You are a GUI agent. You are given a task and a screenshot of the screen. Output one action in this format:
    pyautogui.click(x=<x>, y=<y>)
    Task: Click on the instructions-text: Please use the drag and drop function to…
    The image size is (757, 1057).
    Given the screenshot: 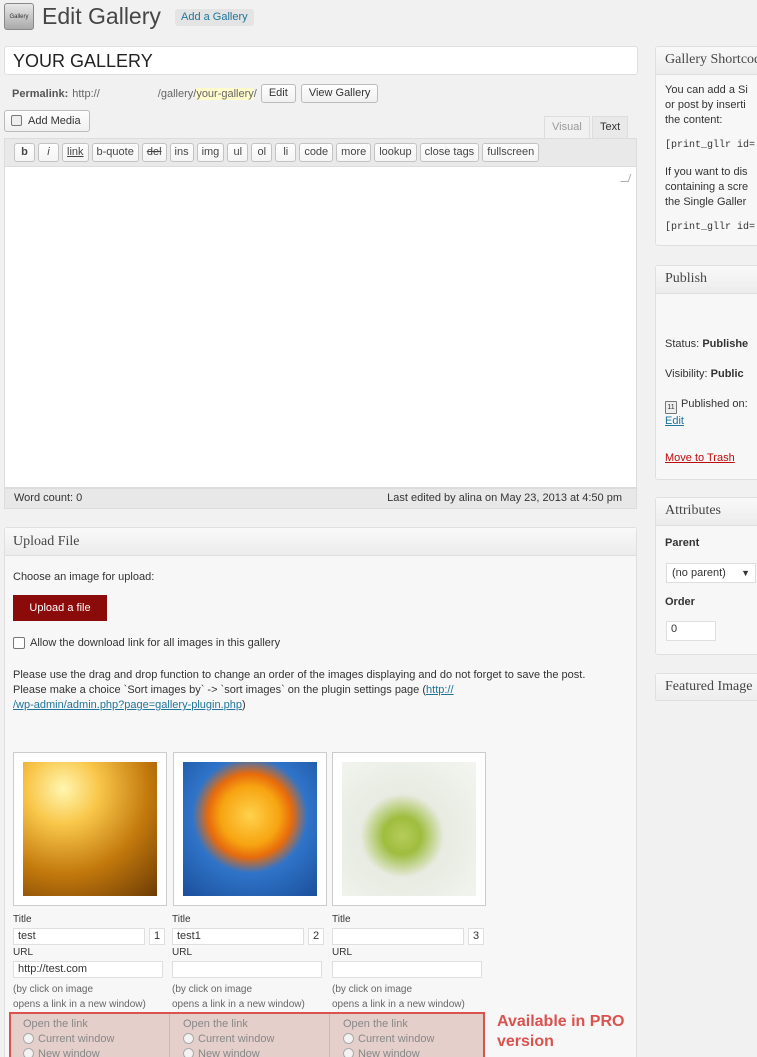 What is the action you would take?
    pyautogui.click(x=313, y=690)
    